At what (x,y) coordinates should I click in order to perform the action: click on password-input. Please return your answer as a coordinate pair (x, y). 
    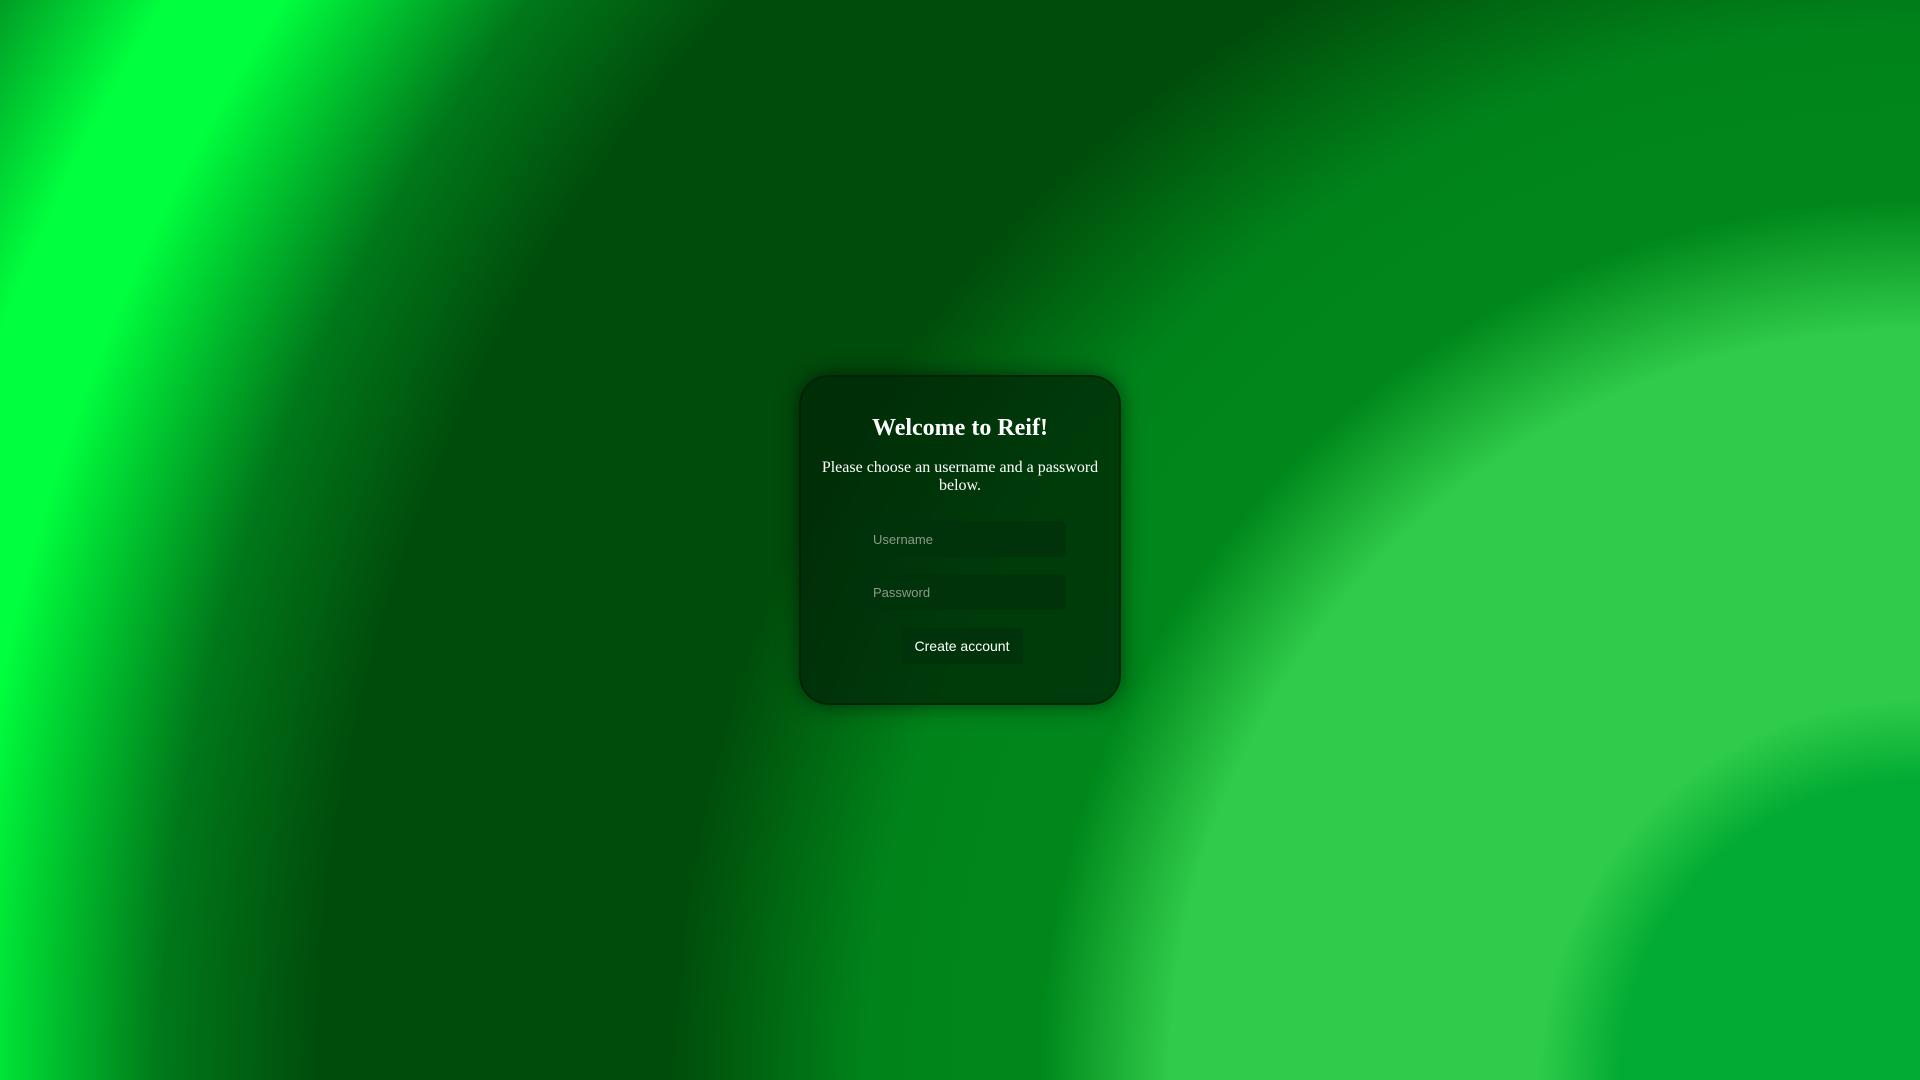
    Looking at the image, I should click on (962, 592).